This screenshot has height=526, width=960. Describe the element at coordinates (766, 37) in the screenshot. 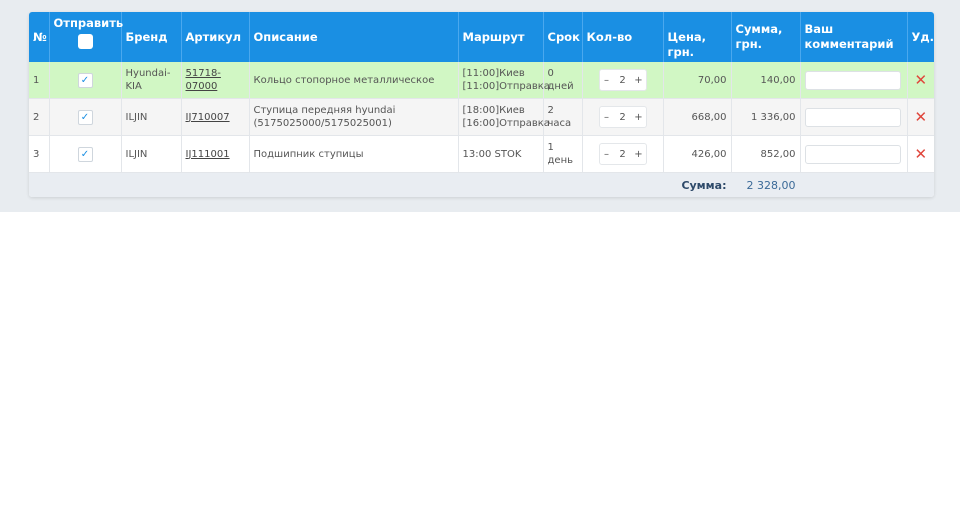

I see `header-sum: Сумма, грн.` at that location.